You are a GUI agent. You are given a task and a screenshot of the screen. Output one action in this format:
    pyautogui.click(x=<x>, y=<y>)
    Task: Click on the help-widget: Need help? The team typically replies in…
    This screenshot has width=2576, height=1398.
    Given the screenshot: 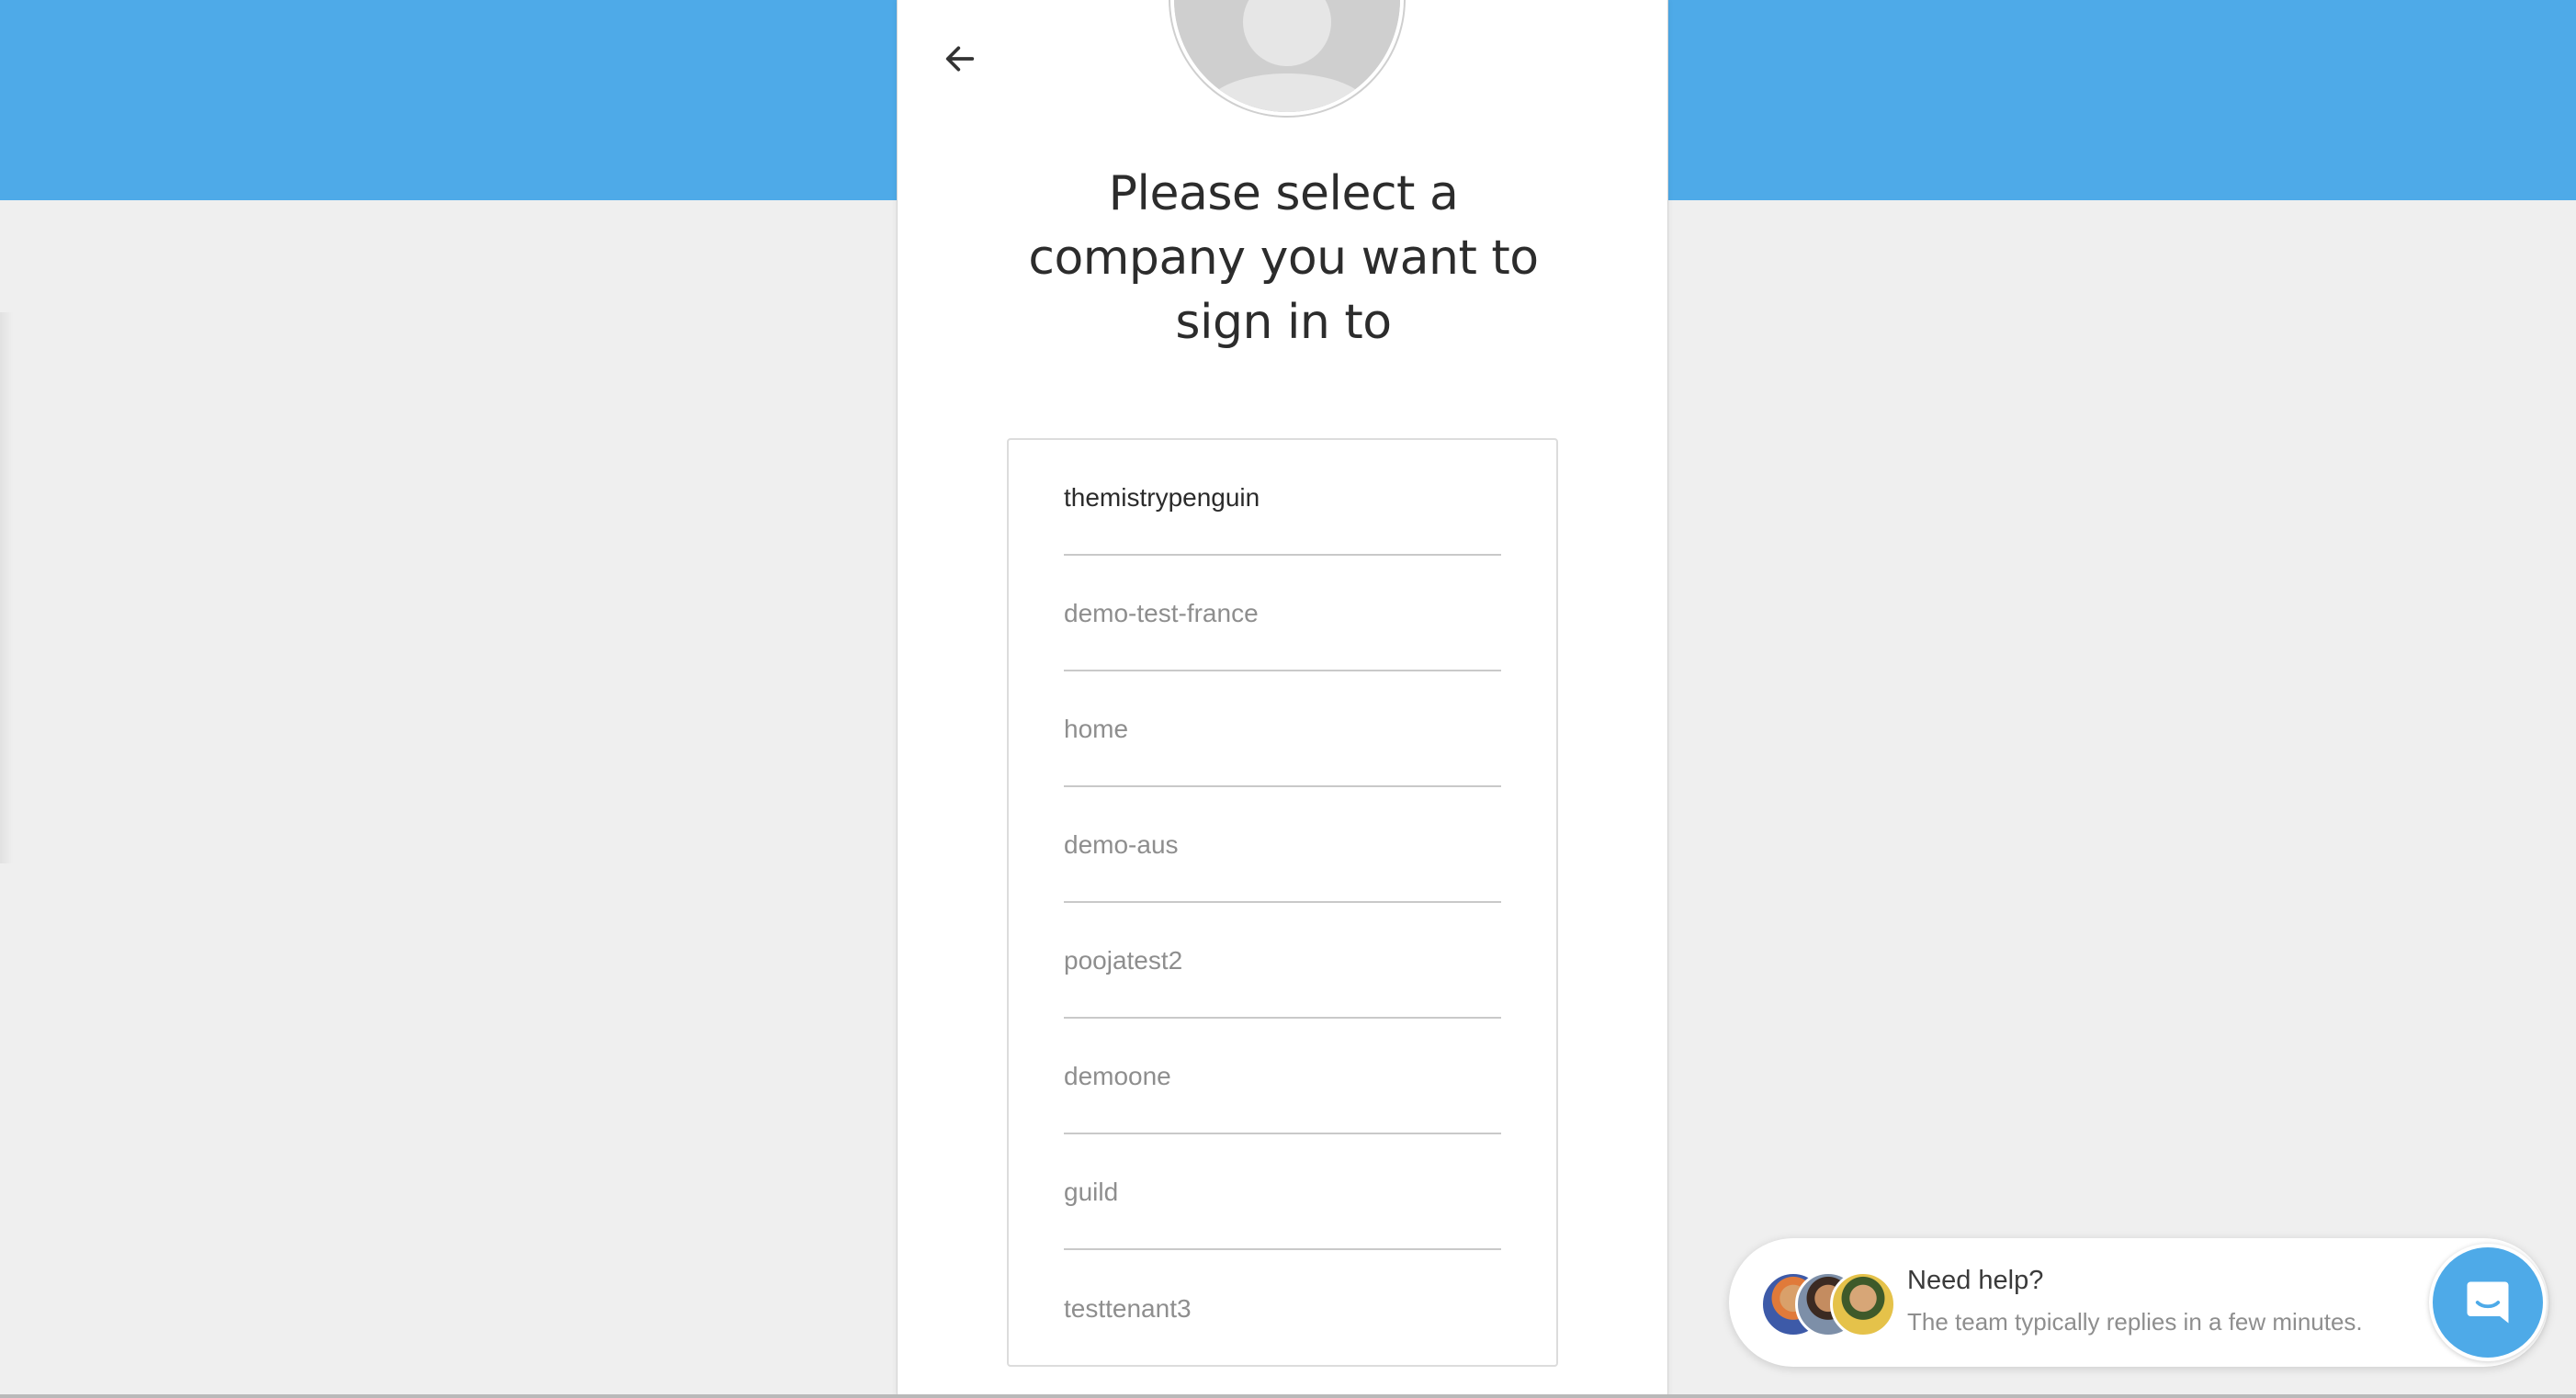 What is the action you would take?
    pyautogui.click(x=2138, y=1302)
    